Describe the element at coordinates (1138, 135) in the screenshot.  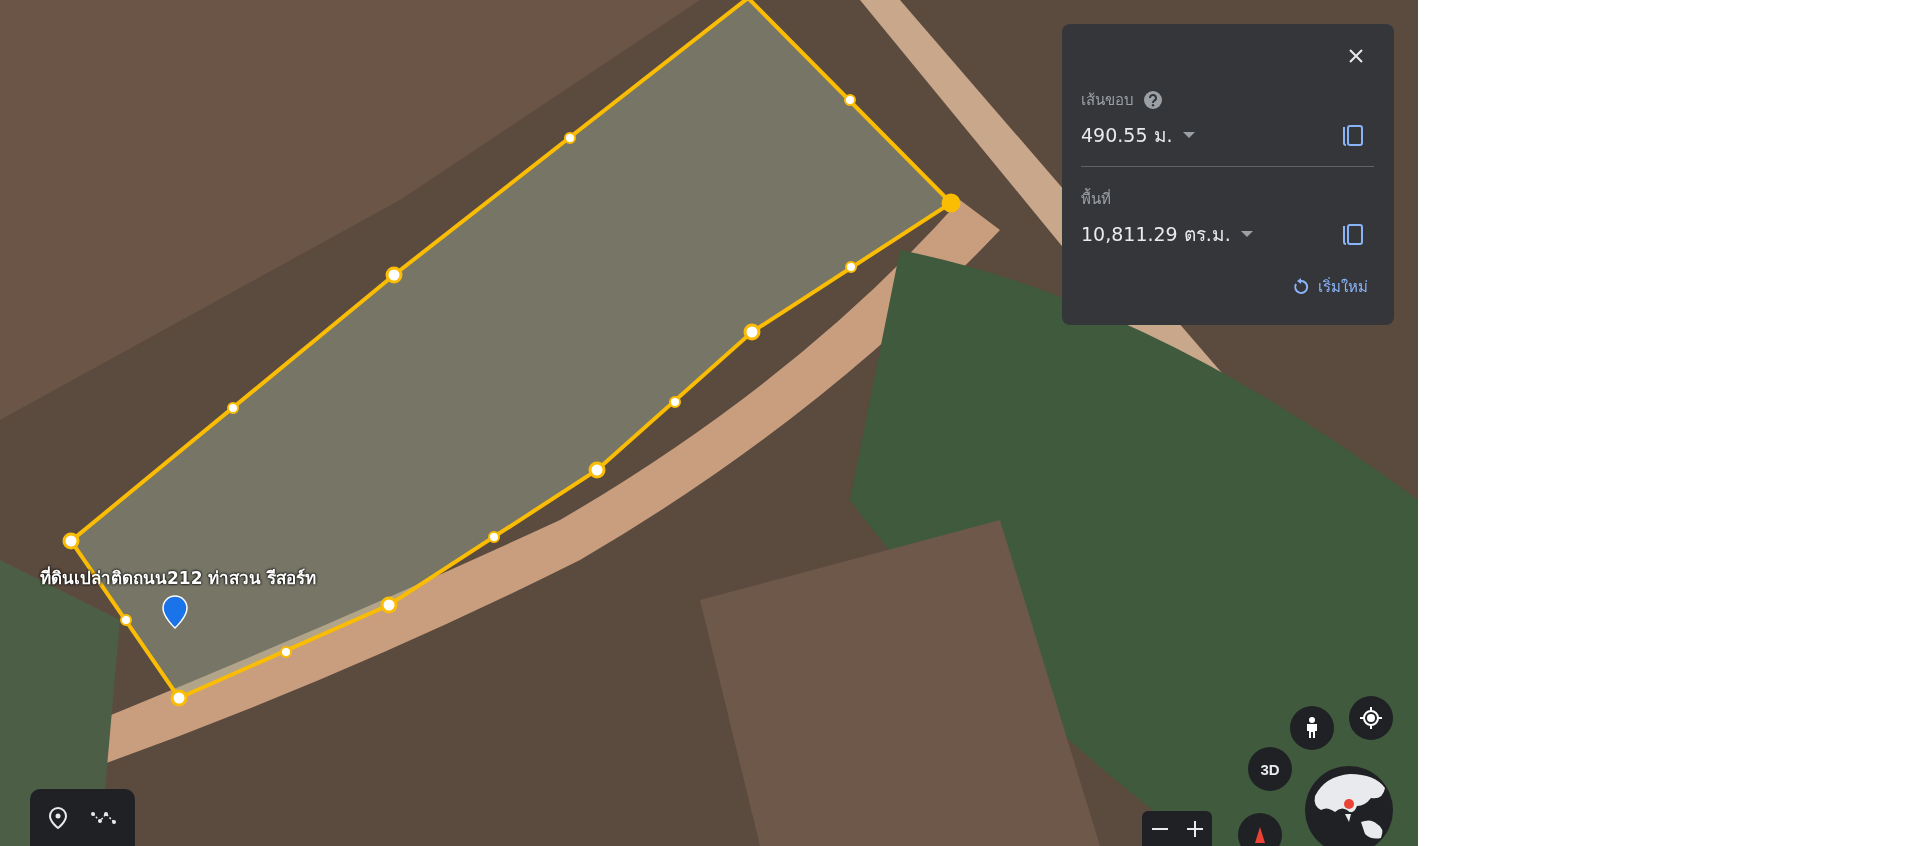
I see `unit-dropdown: 490.55 ม.` at that location.